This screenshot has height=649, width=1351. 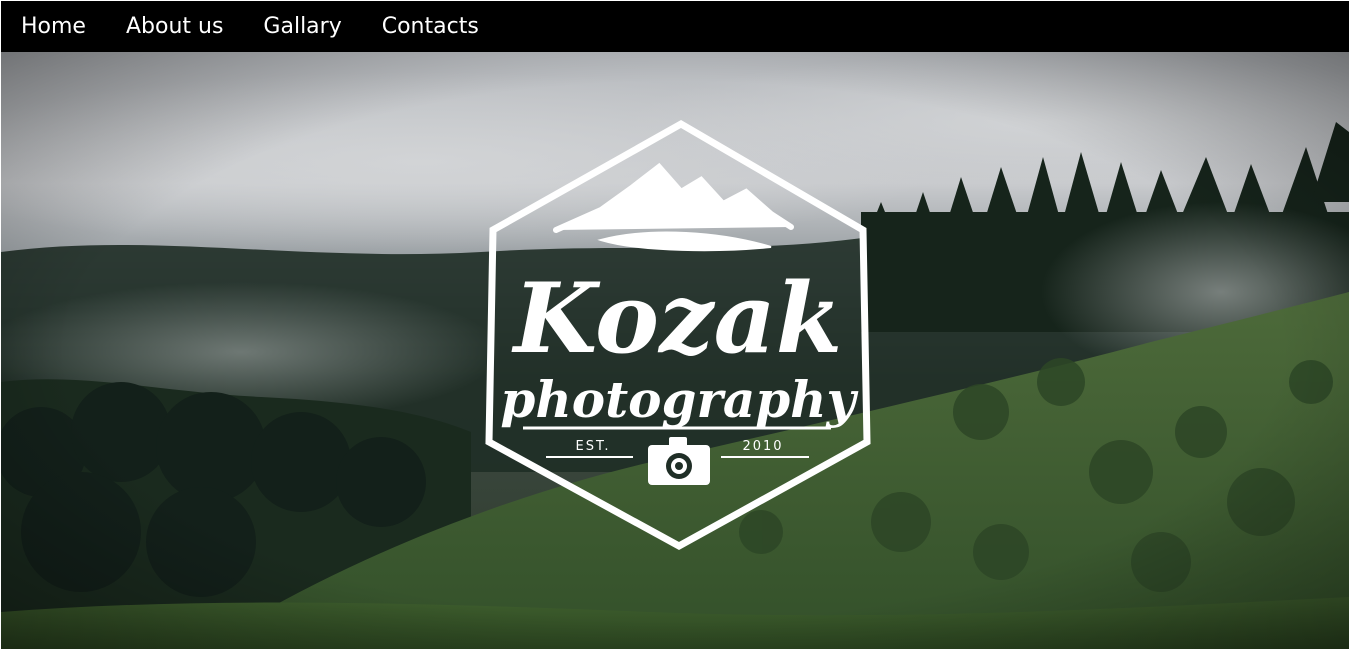 What do you see at coordinates (679, 399) in the screenshot?
I see `logo-word-sub: photography` at bounding box center [679, 399].